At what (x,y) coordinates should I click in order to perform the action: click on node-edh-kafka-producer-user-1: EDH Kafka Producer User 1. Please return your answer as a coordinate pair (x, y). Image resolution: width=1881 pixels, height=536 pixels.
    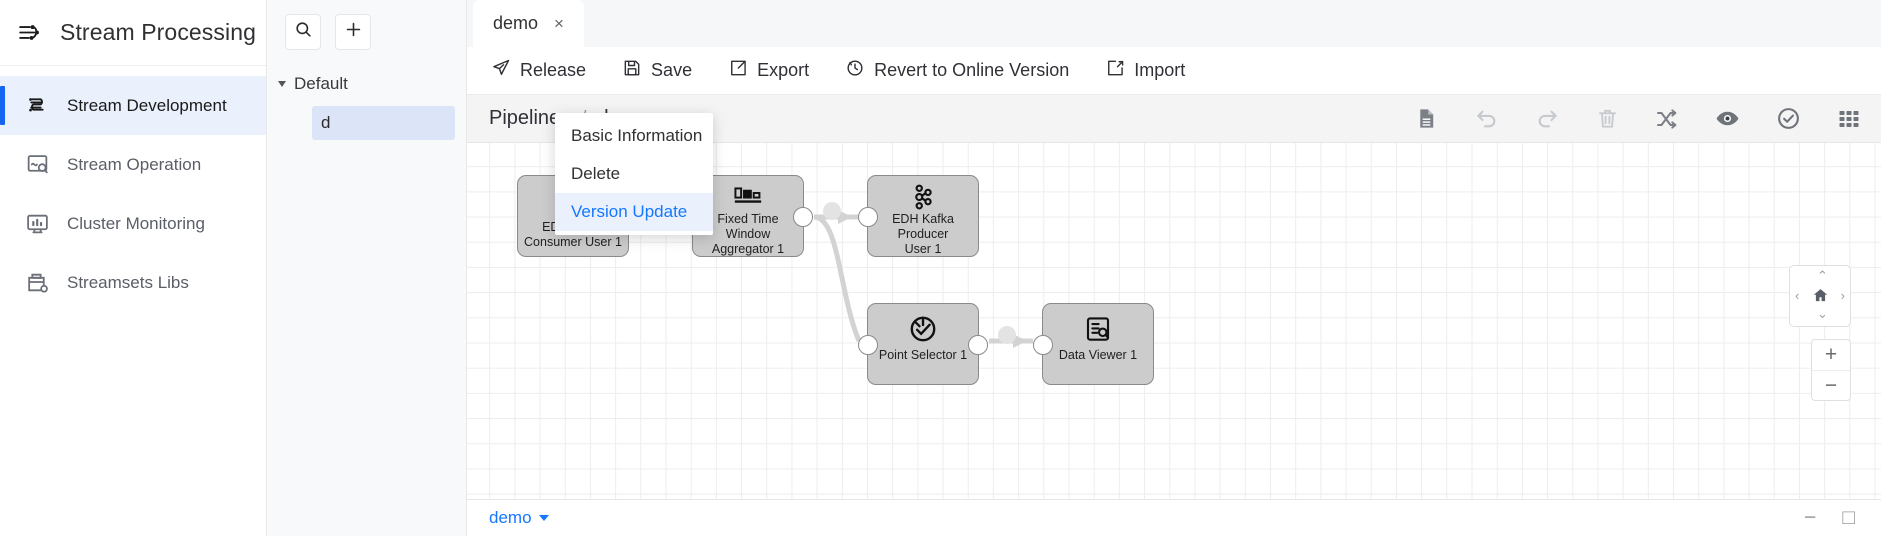
    Looking at the image, I should click on (918, 216).